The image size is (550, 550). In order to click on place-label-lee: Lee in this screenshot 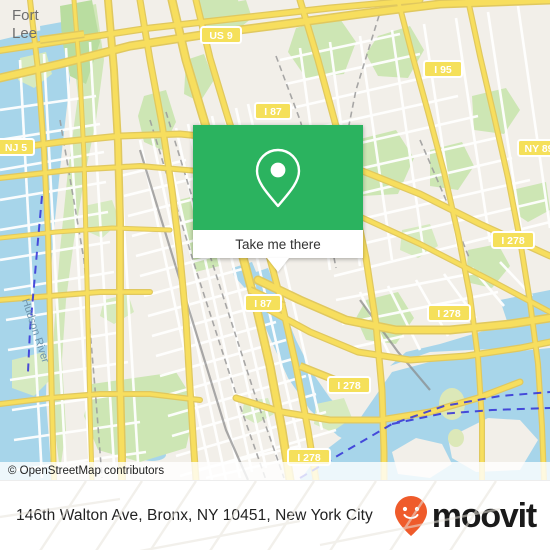, I will do `click(24, 33)`.